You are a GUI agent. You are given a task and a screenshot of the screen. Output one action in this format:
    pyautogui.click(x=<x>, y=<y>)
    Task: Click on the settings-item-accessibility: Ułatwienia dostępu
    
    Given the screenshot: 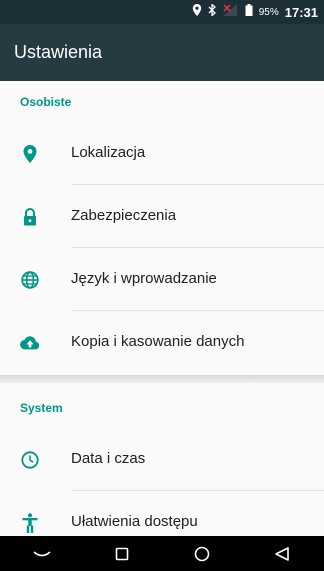 What is the action you would take?
    pyautogui.click(x=162, y=513)
    